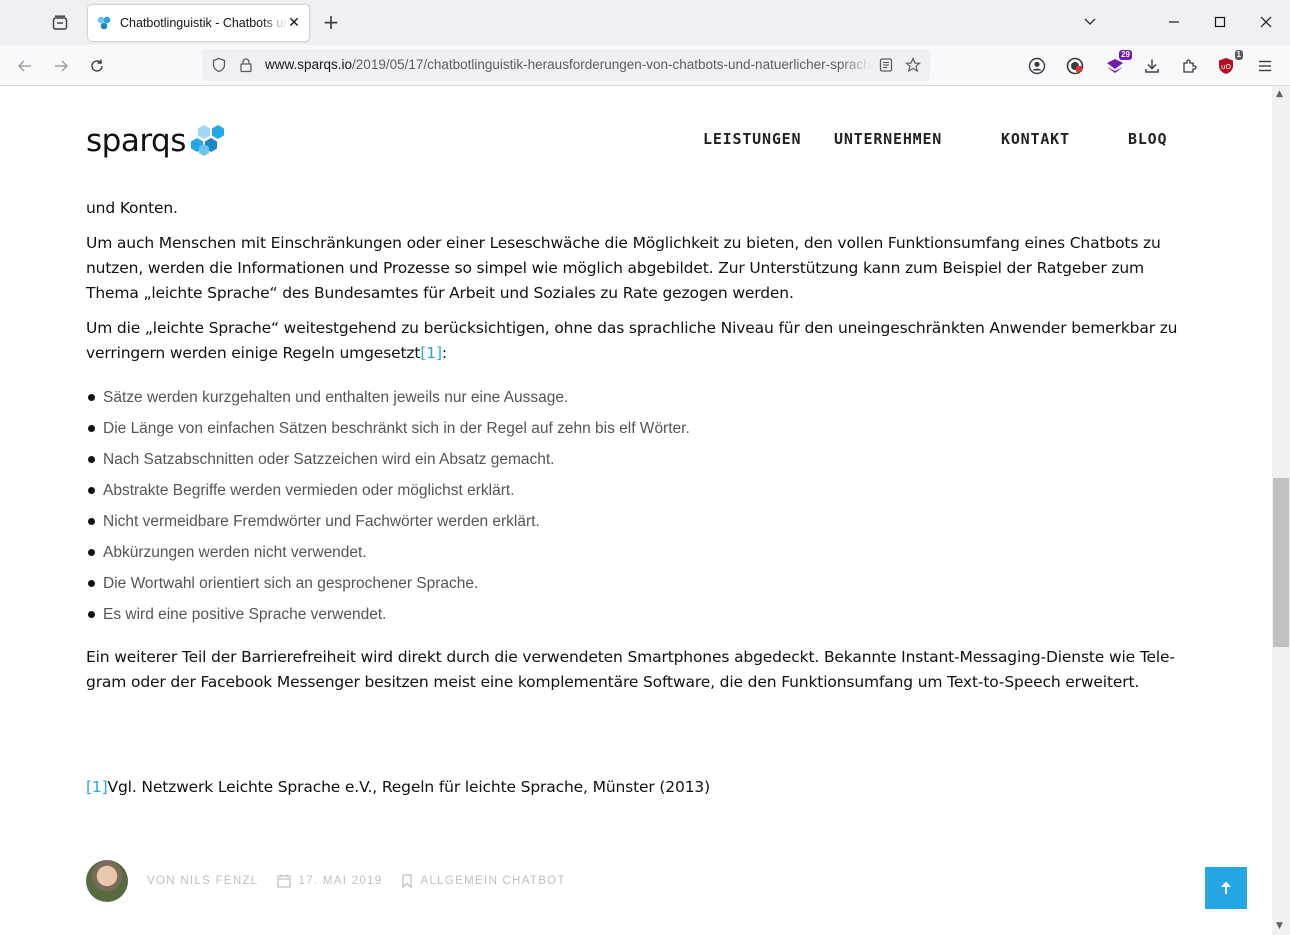 Image resolution: width=1290 pixels, height=935 pixels. Describe the element at coordinates (1279, 926) in the screenshot. I see `scroll-down-icon: ▼` at that location.